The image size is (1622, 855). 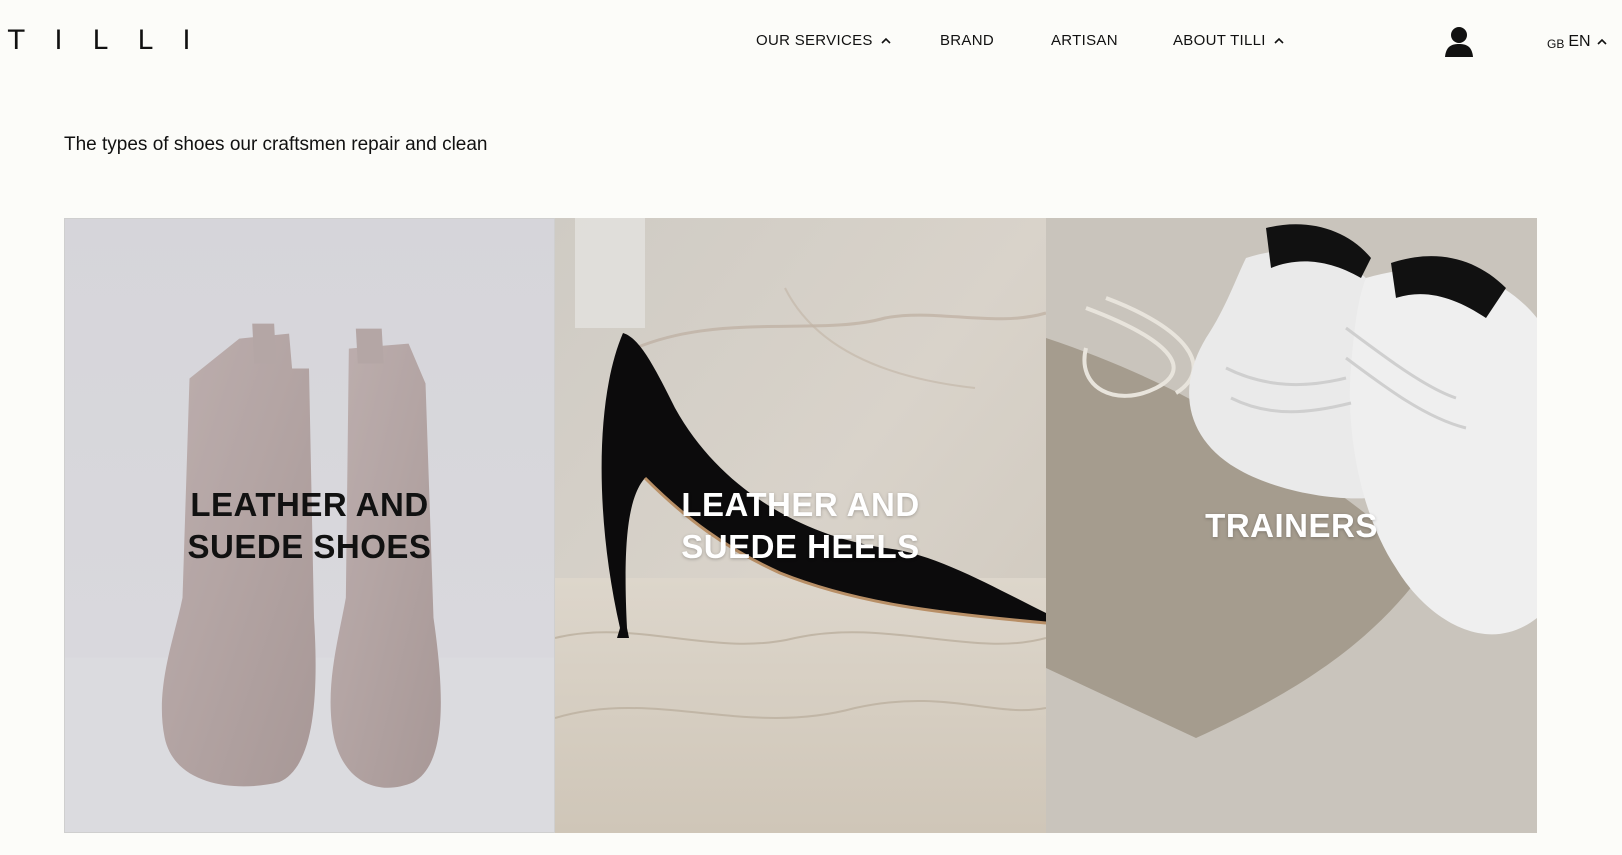 What do you see at coordinates (1219, 40) in the screenshot?
I see `nav-about-tilli-label: ABOUT TILLI` at bounding box center [1219, 40].